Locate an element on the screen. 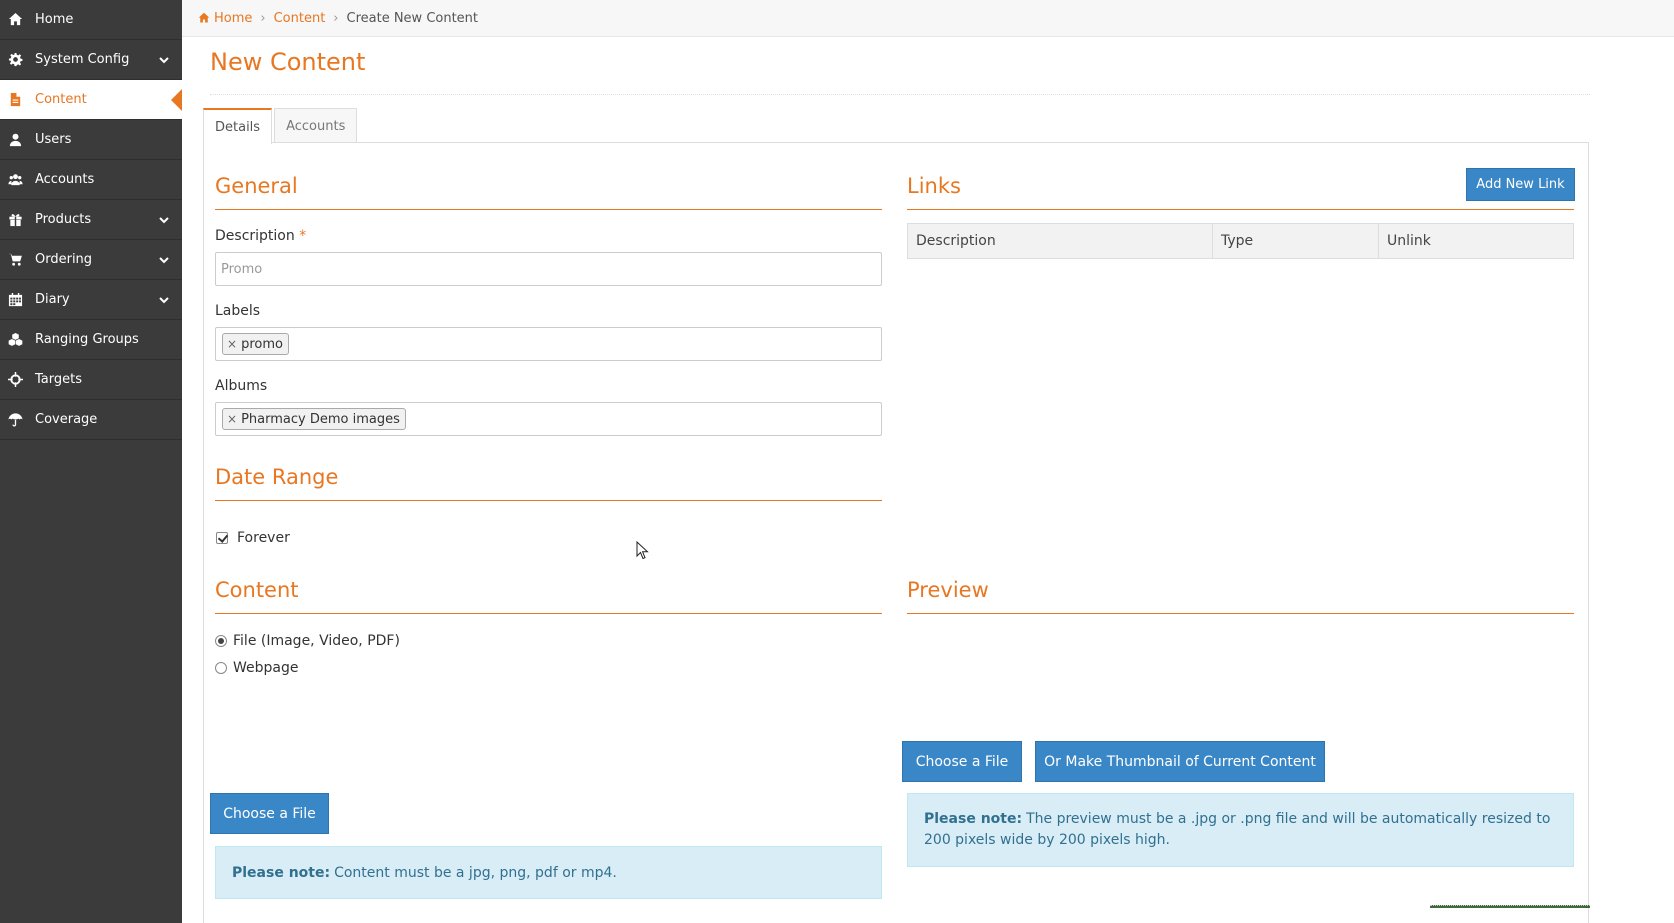 This screenshot has width=1674, height=923. description-label-text: Description is located at coordinates (255, 236).